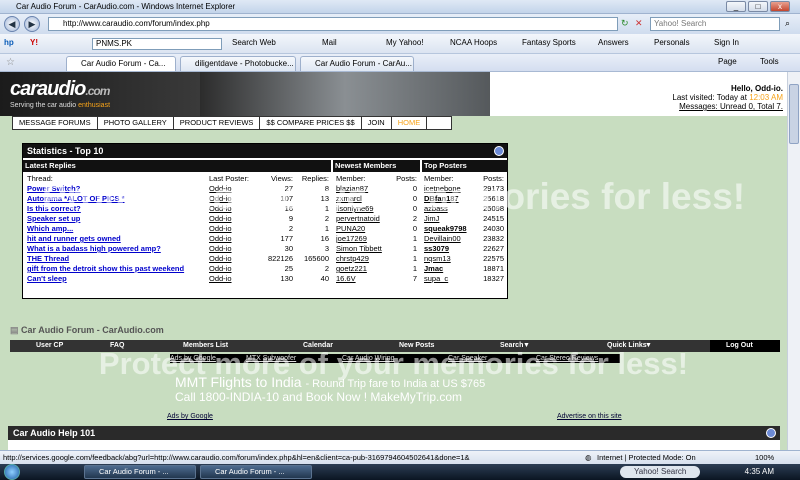  I want to click on forward-button: ▶, so click(32, 24).